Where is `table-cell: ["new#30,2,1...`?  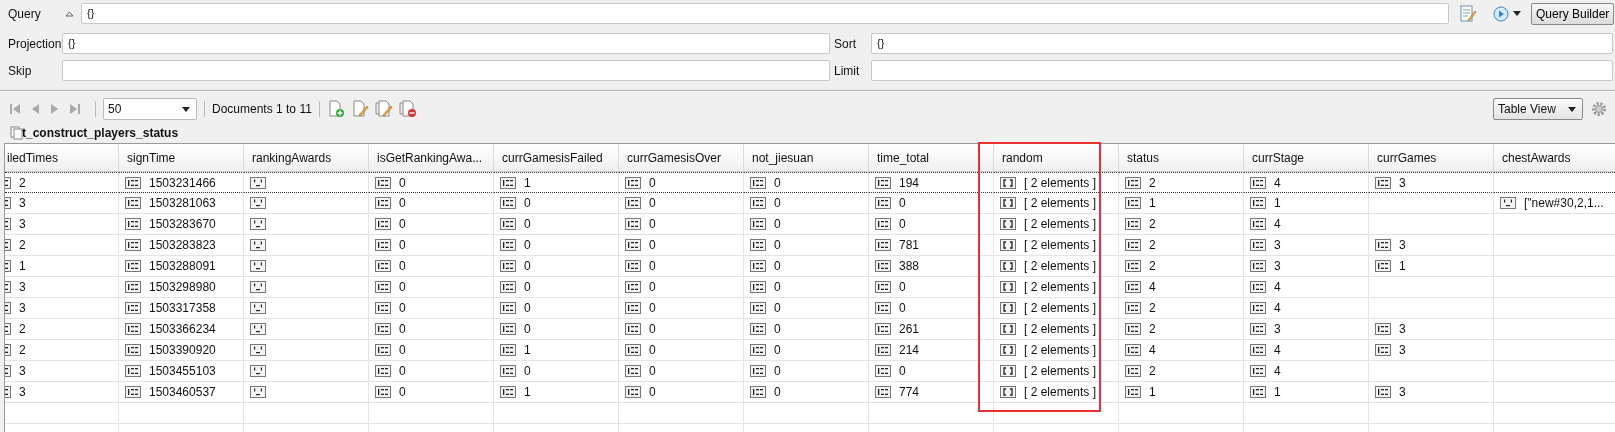
table-cell: ["new#30,2,1... is located at coordinates (1554, 203).